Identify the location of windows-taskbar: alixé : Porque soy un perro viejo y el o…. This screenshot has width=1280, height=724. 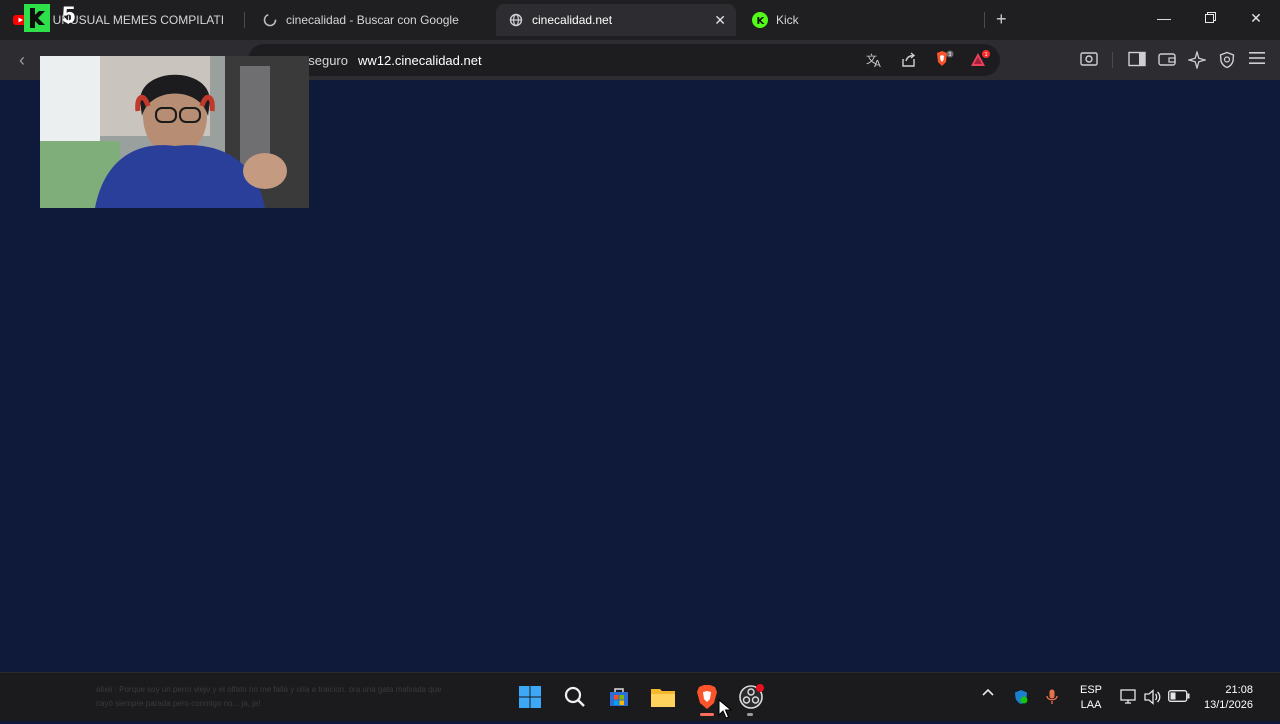
(640, 696).